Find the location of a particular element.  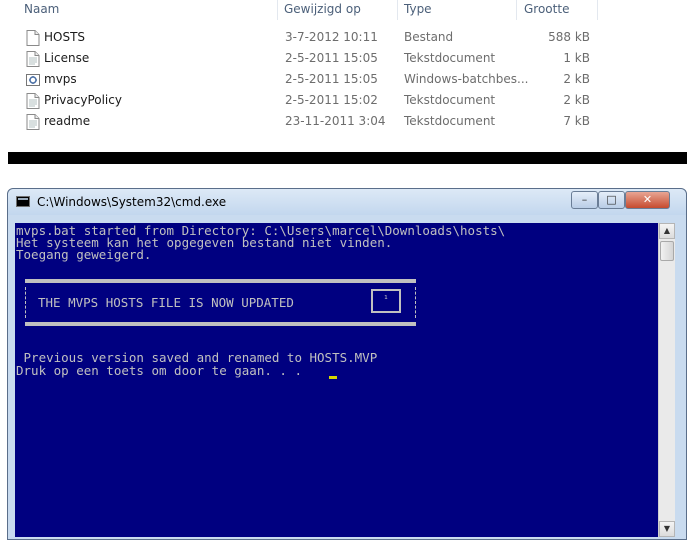

banner-mini-box: ¹ is located at coordinates (386, 301).